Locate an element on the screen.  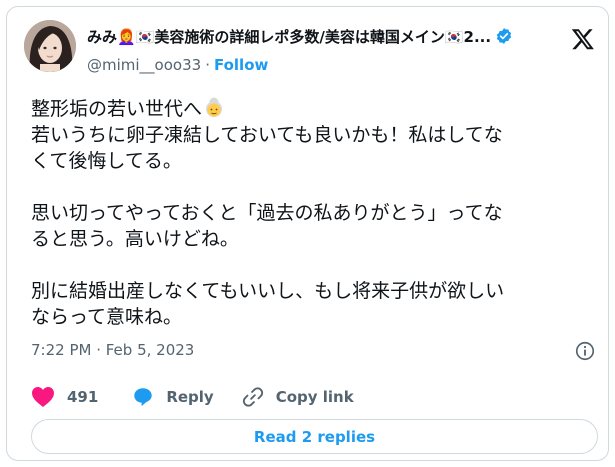
copy-link-button: Copy link is located at coordinates (298, 397).